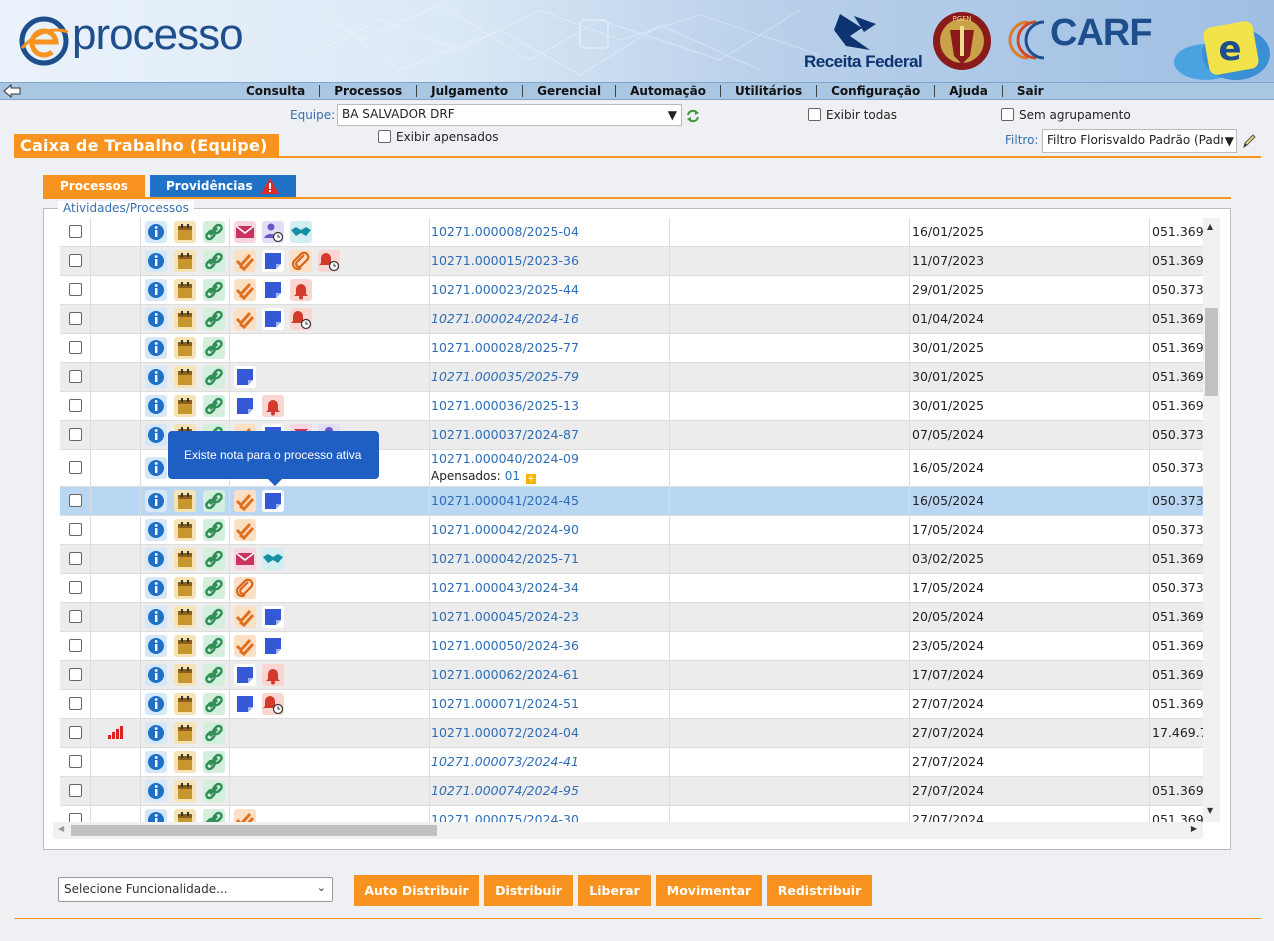 Image resolution: width=1274 pixels, height=941 pixels. I want to click on exibir-todas-checkbox: Exibir todas, so click(852, 115).